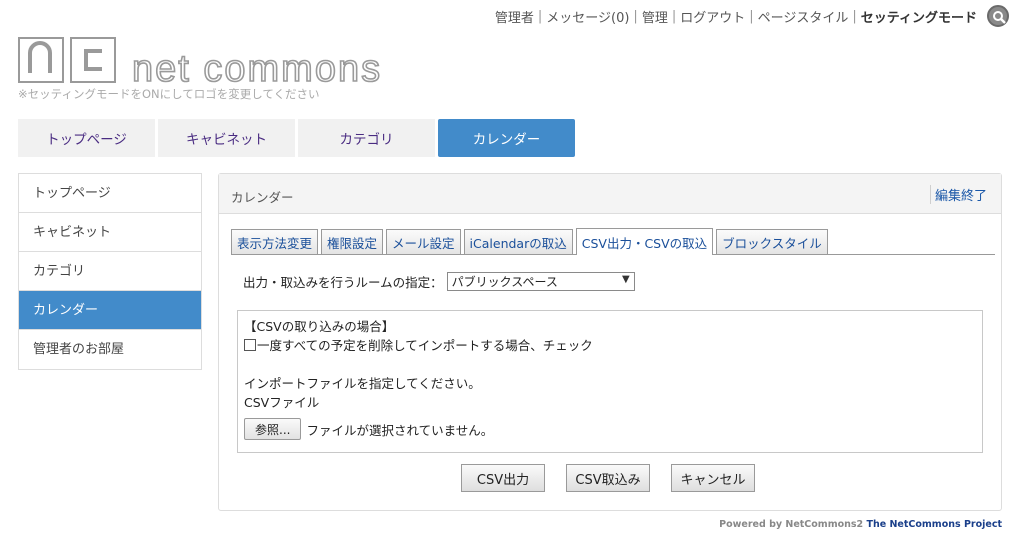  I want to click on menu-admin-user: 管理者, so click(514, 16).